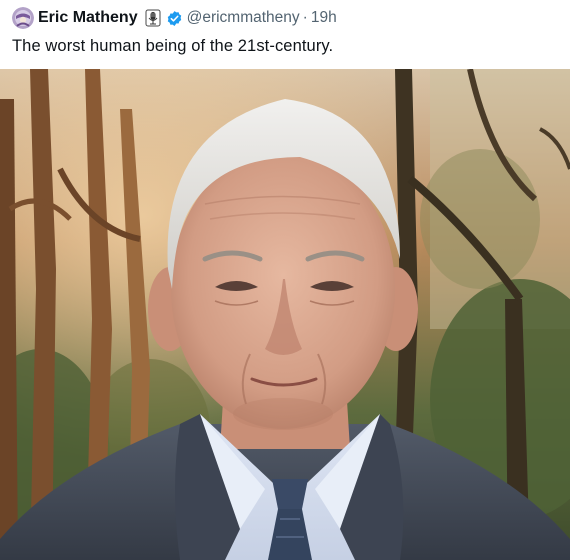 This screenshot has width=570, height=560. Describe the element at coordinates (243, 18) in the screenshot. I see `author-handle: @ericmmatheny` at that location.